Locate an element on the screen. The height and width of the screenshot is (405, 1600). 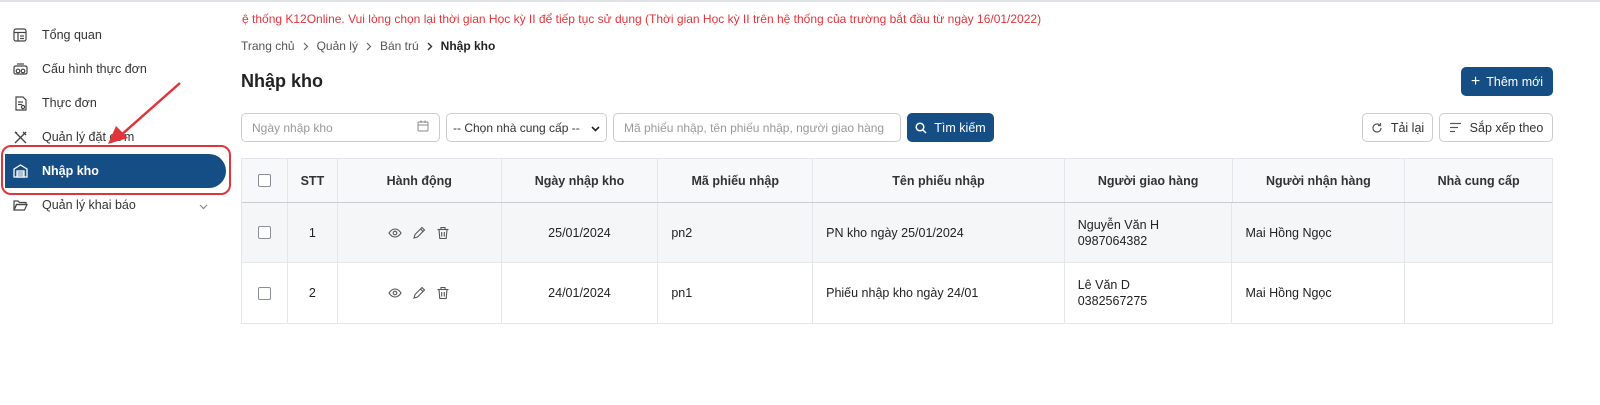
utensils-icon is located at coordinates (20, 137).